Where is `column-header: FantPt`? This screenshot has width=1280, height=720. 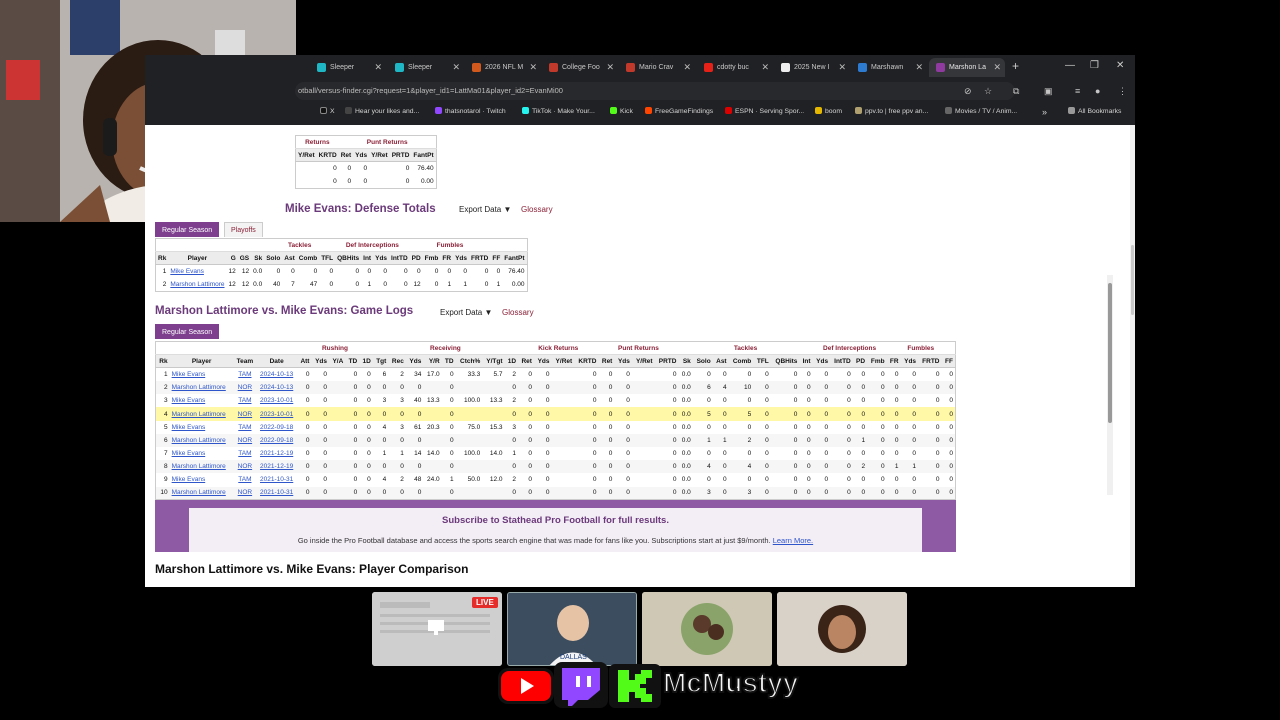 column-header: FantPt is located at coordinates (515, 258).